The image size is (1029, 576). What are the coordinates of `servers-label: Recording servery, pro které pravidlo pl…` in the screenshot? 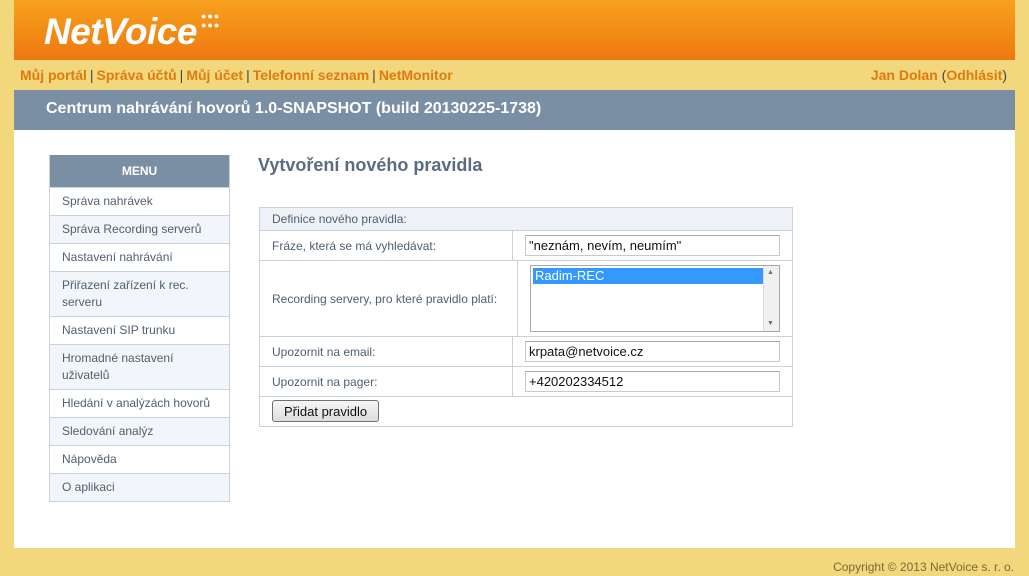 It's located at (389, 298).